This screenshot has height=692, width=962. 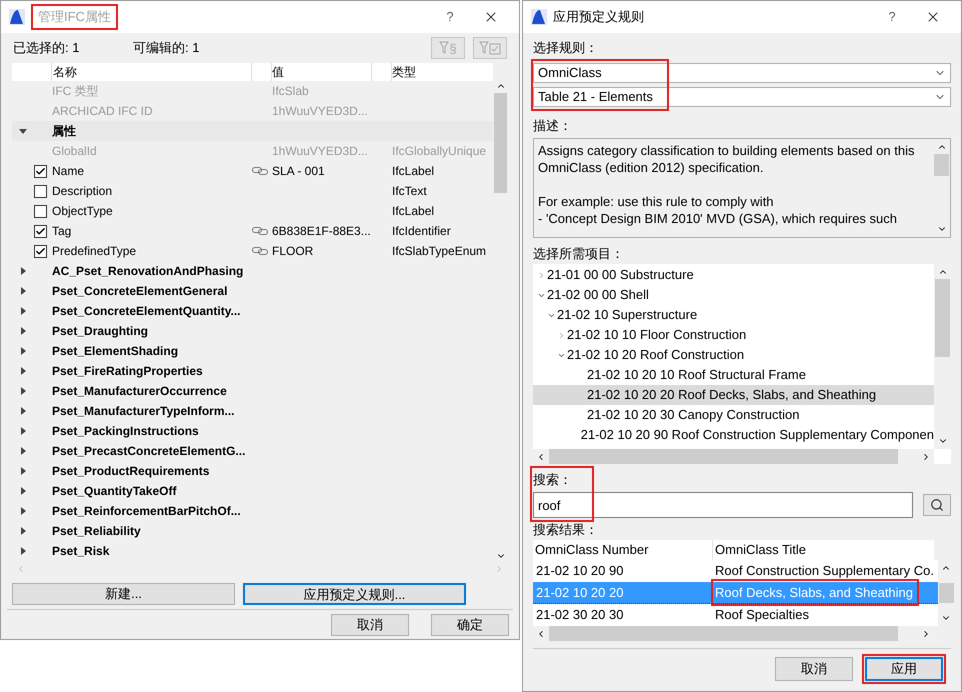 What do you see at coordinates (598, 17) in the screenshot?
I see `window-title: 应用预定义规则` at bounding box center [598, 17].